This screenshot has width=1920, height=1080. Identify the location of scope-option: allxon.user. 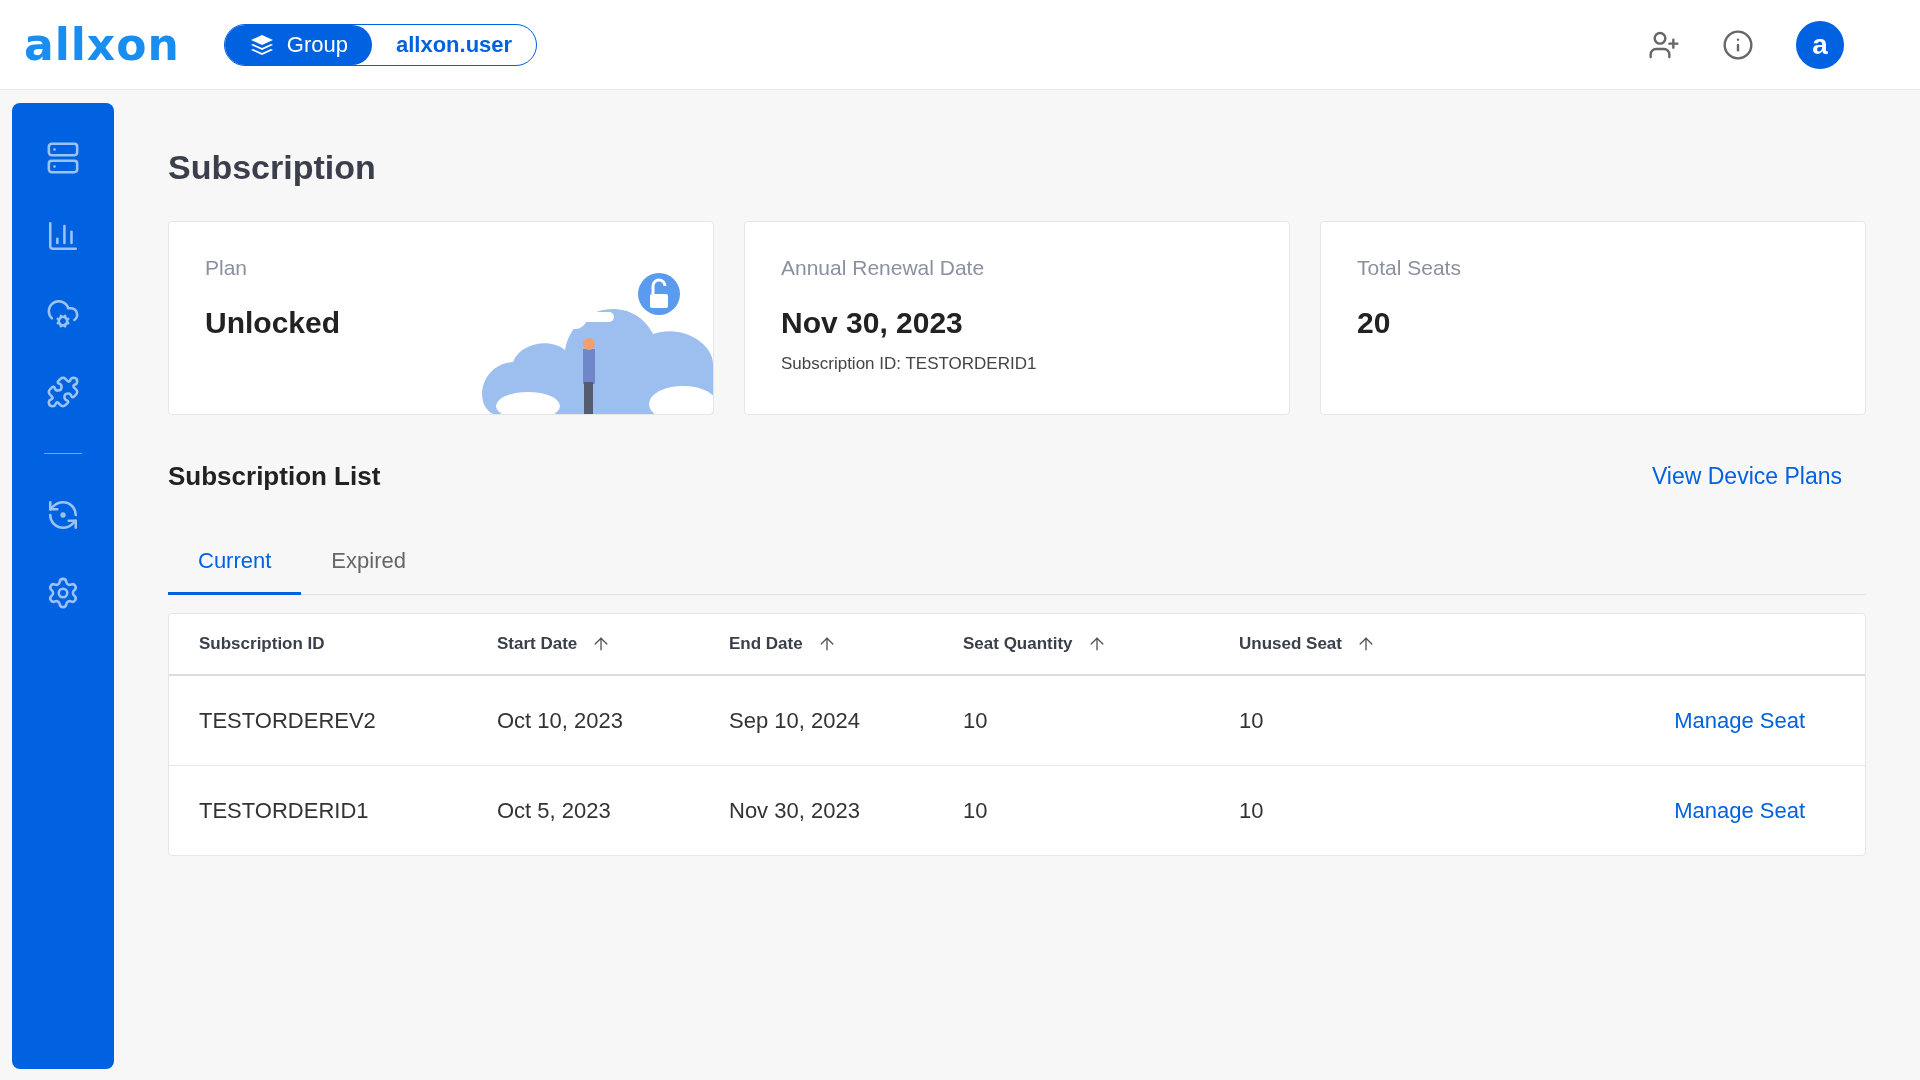
(454, 44).